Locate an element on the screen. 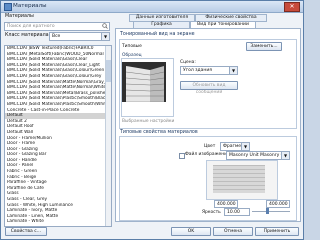  app-icon is located at coordinates (8, 7).